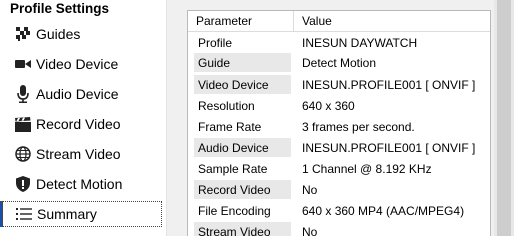  I want to click on table-row: Guide Detect Motion, so click(339, 63).